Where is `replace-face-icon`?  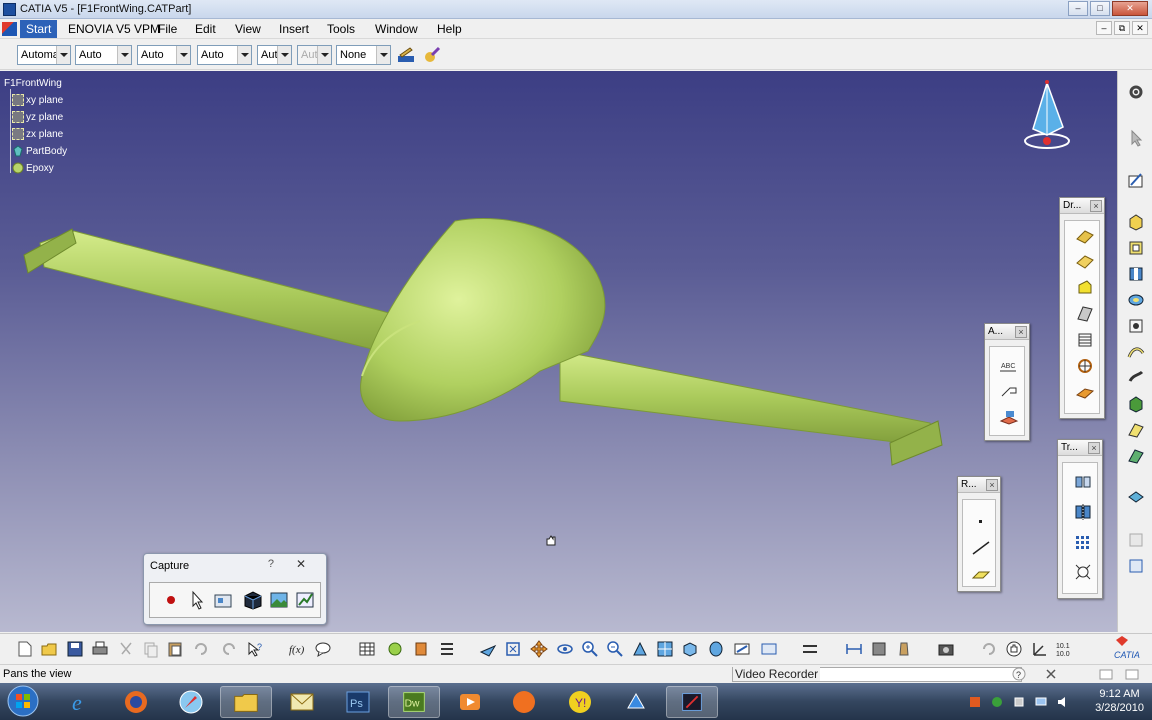
replace-face-icon is located at coordinates (1085, 392).